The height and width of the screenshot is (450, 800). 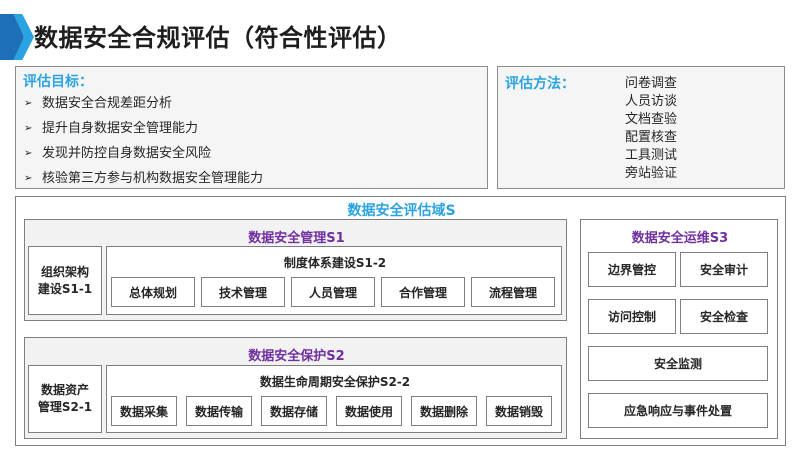 What do you see at coordinates (143, 178) in the screenshot?
I see `goal-item: ➢ 核验第三方参与机构数据安全管理能力` at bounding box center [143, 178].